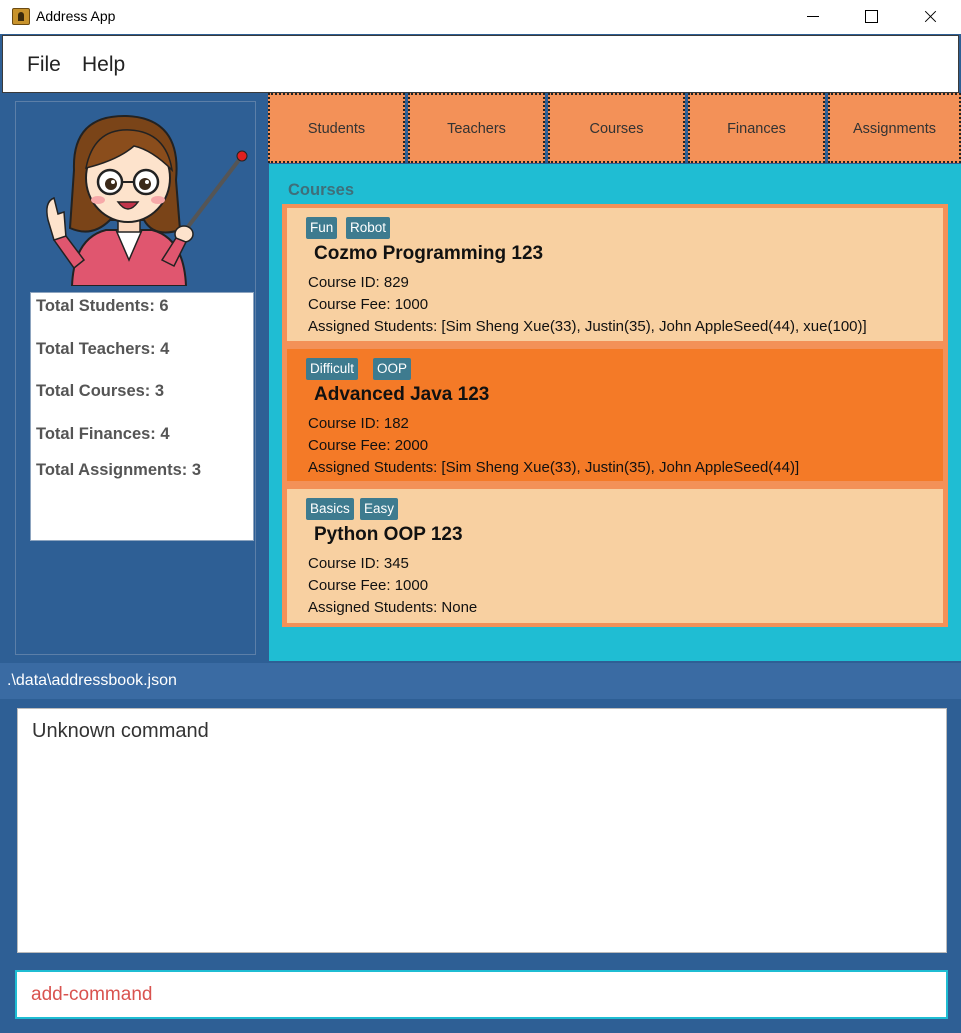 This screenshot has width=961, height=1033. What do you see at coordinates (480, 681) in the screenshot?
I see `status-bar: .\data\addressbook.json` at bounding box center [480, 681].